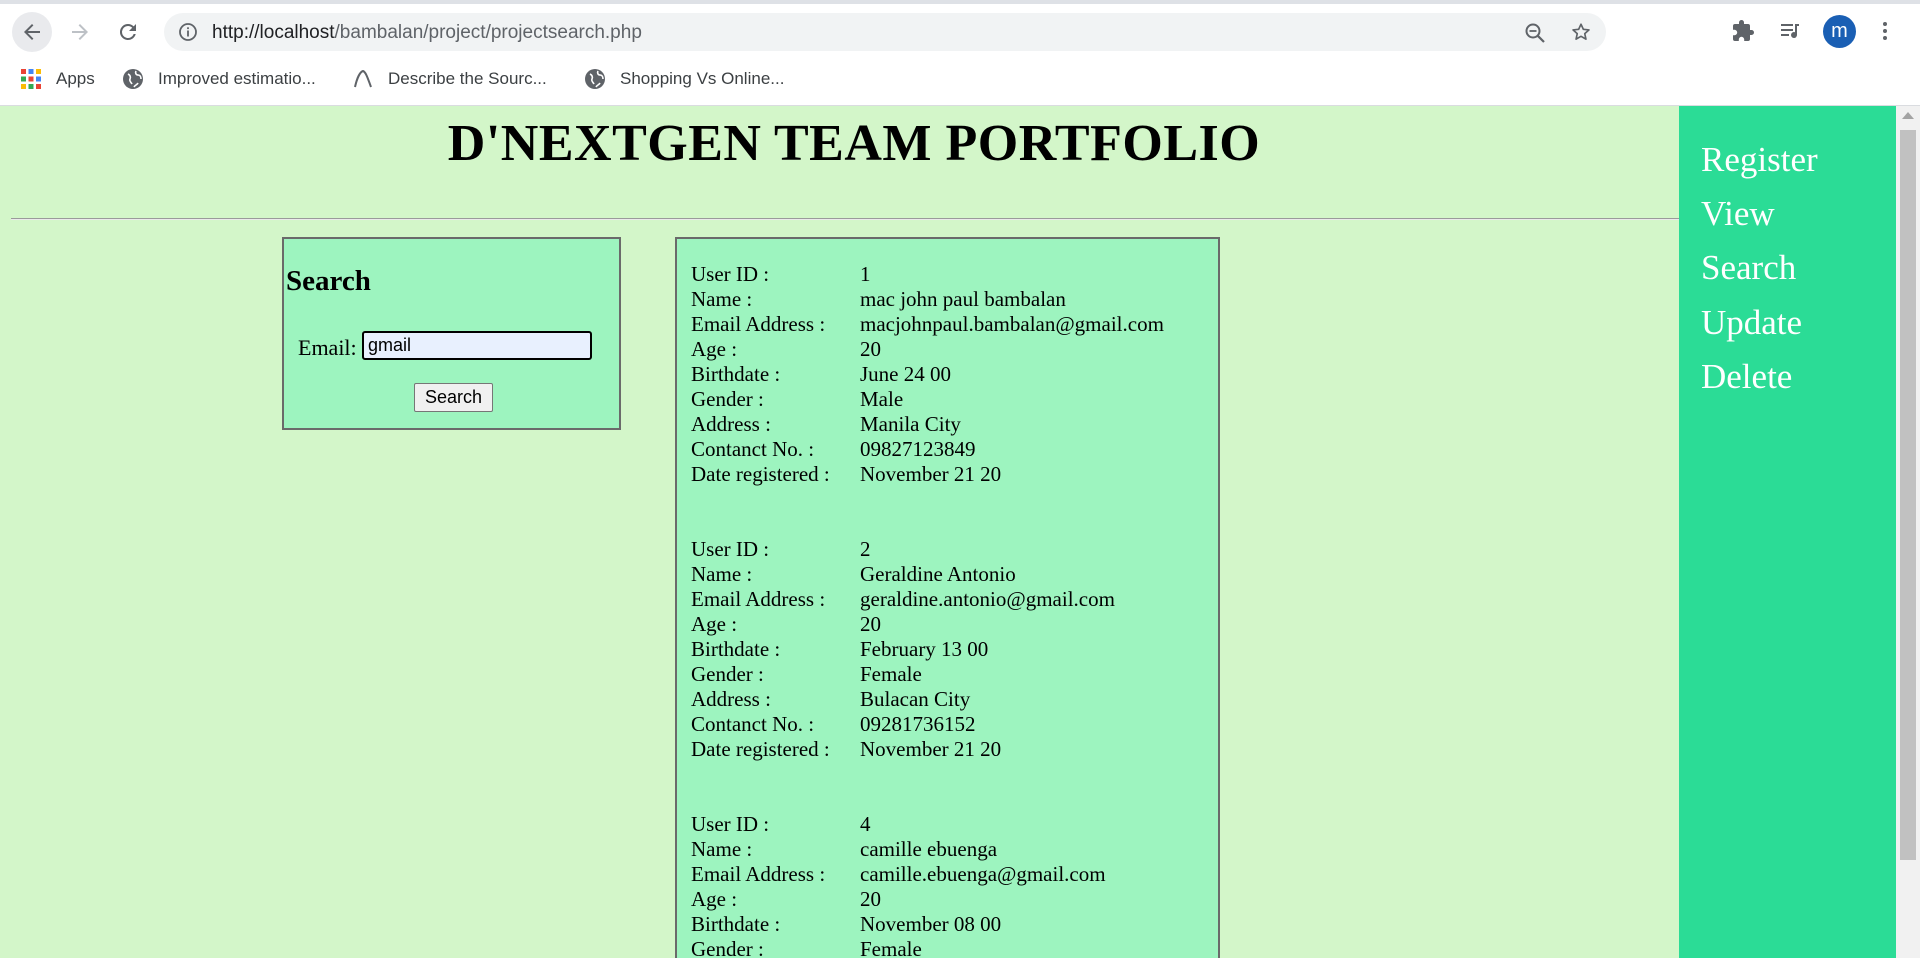 This screenshot has width=1920, height=958. I want to click on scroll-up-arrow-icon, so click(1908, 115).